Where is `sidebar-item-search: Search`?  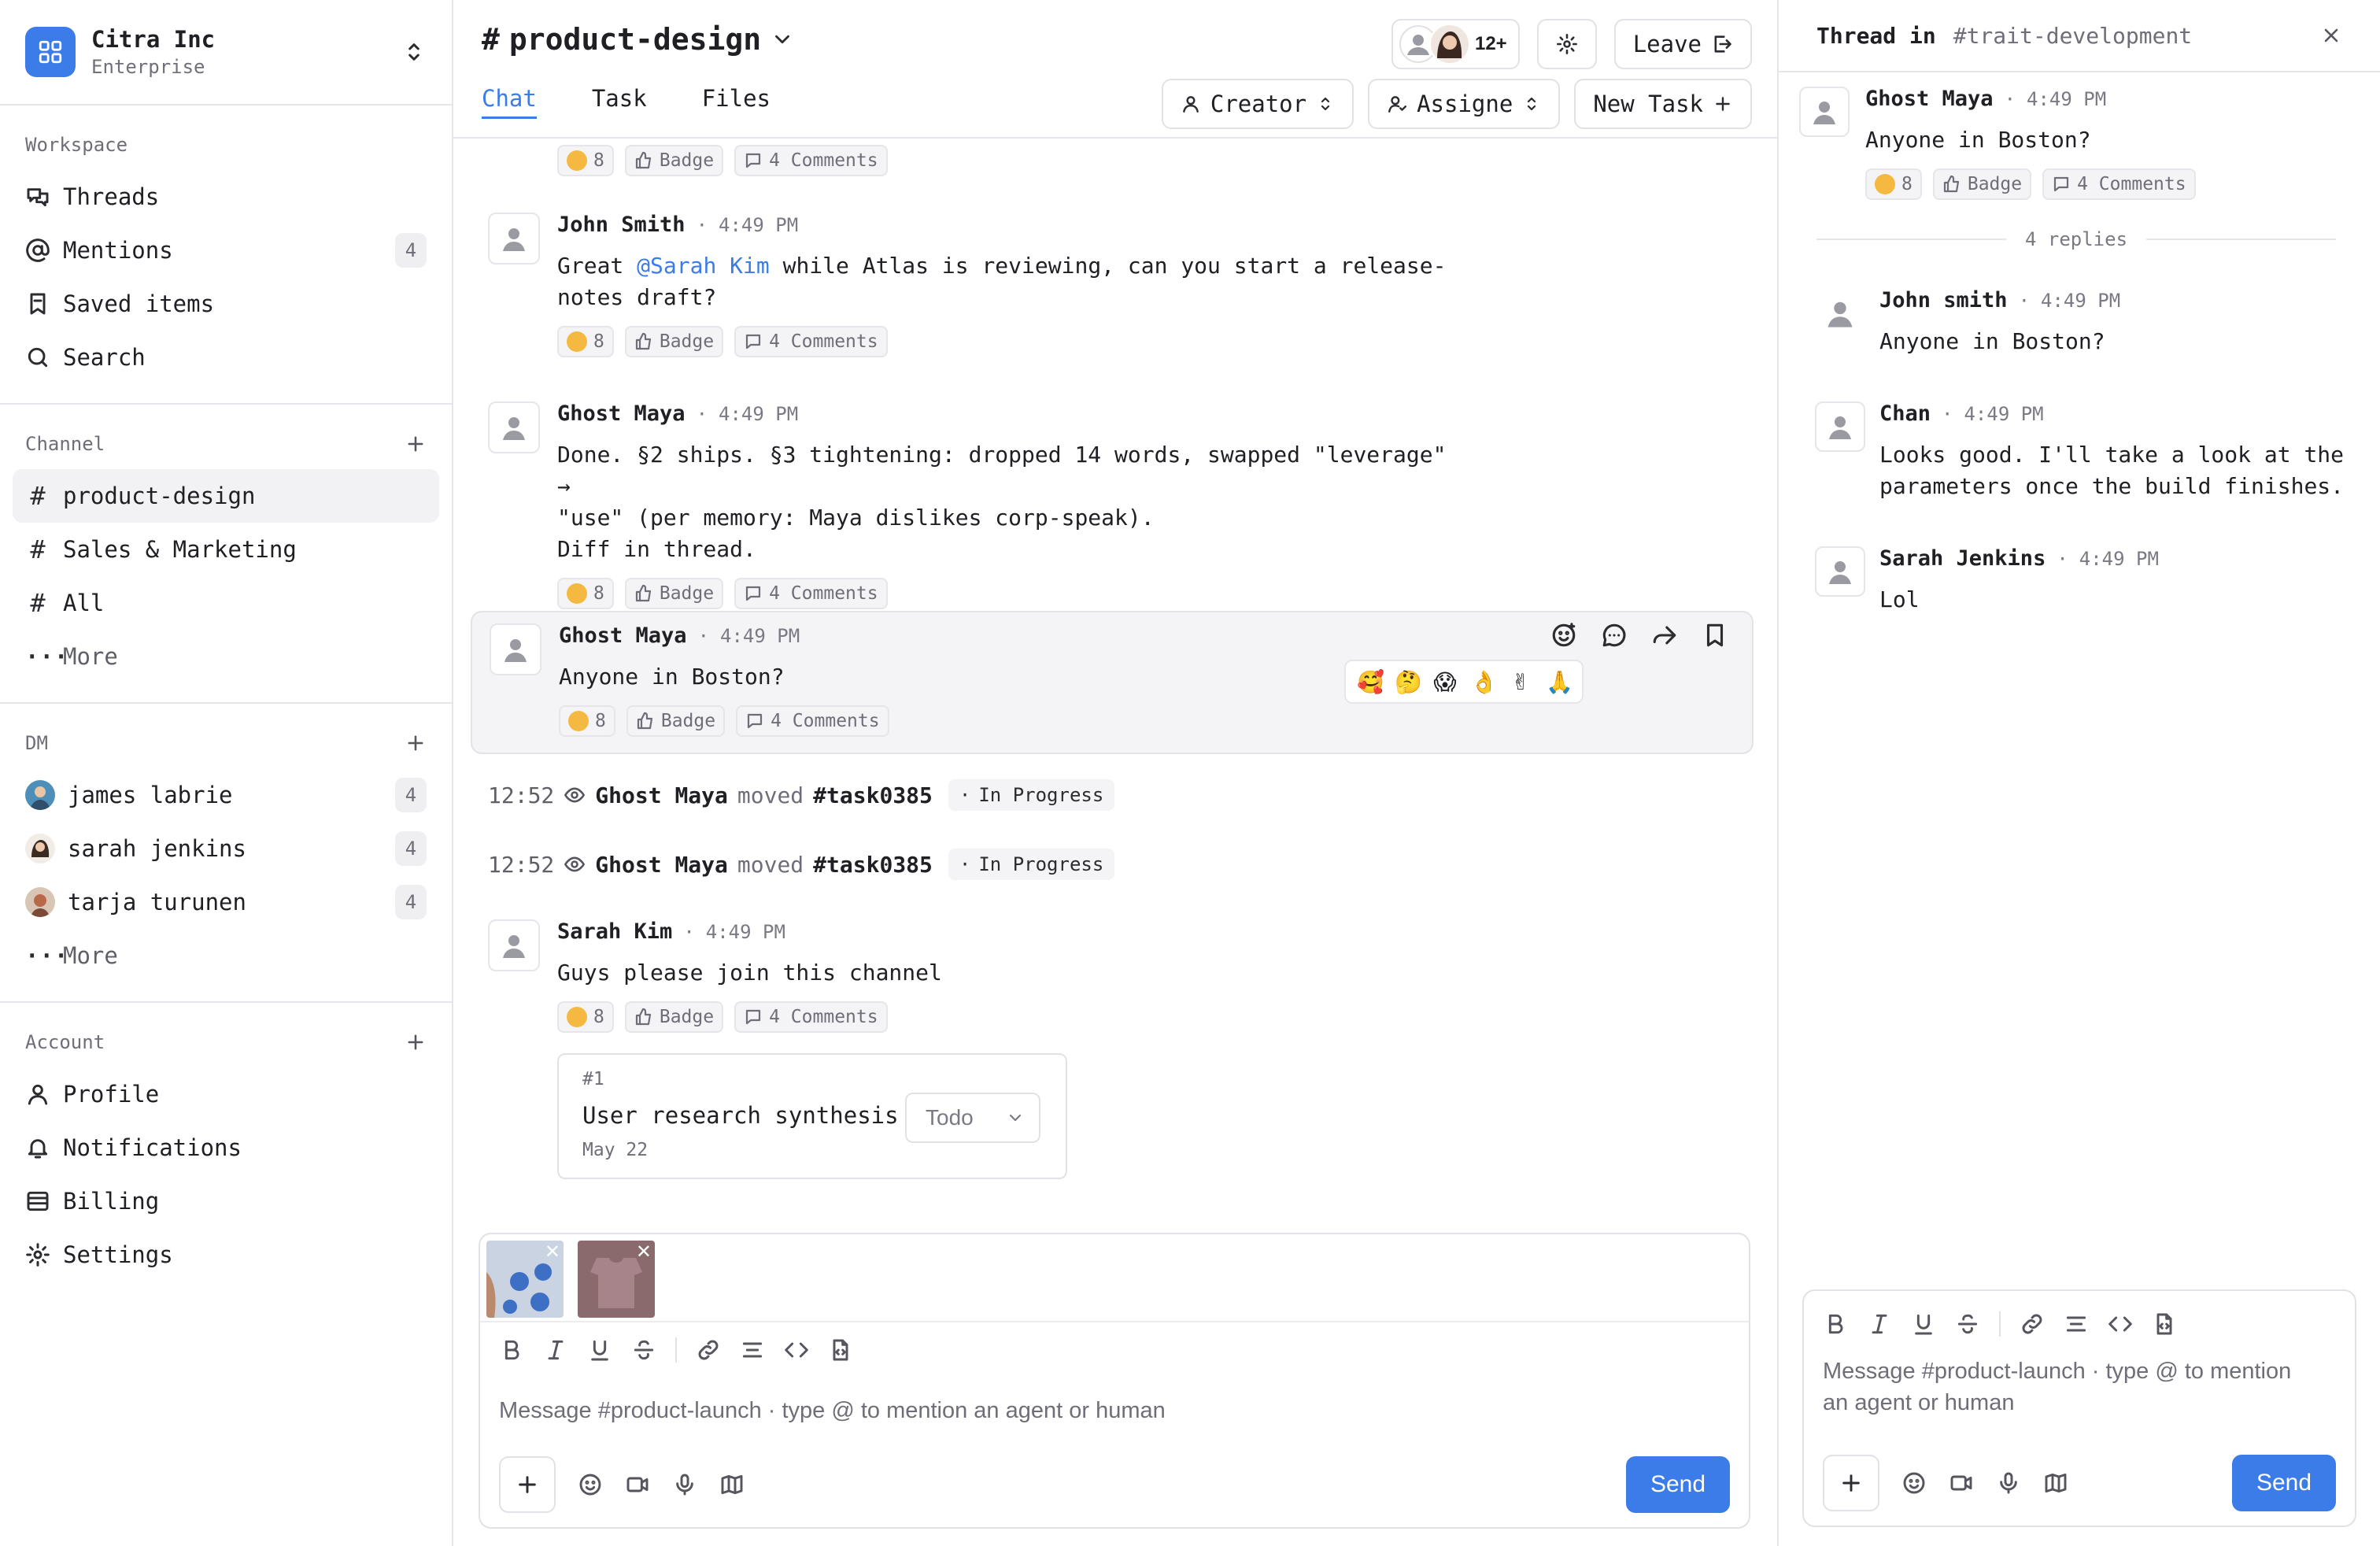 sidebar-item-search: Search is located at coordinates (226, 357).